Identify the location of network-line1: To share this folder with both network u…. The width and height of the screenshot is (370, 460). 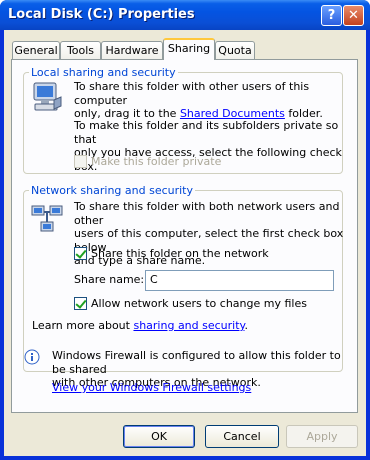
(207, 213).